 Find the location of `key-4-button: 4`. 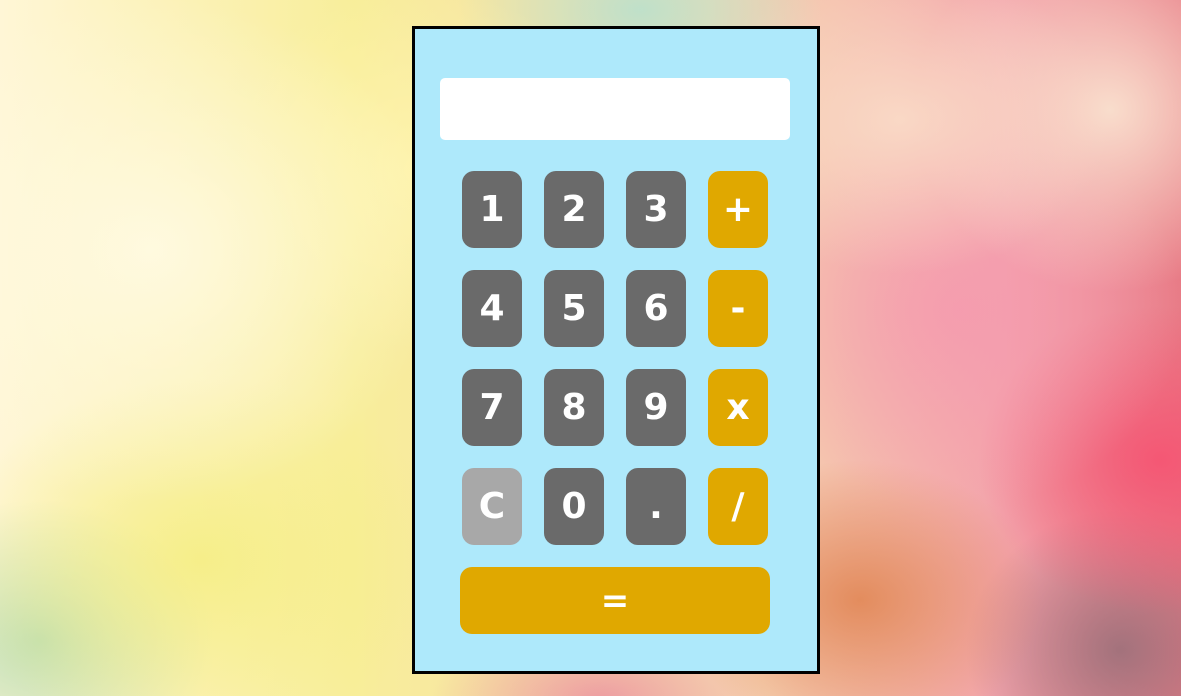

key-4-button: 4 is located at coordinates (492, 308).